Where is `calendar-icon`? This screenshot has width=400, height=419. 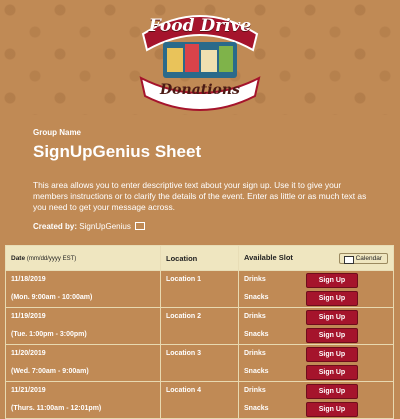
calendar-icon is located at coordinates (348, 259).